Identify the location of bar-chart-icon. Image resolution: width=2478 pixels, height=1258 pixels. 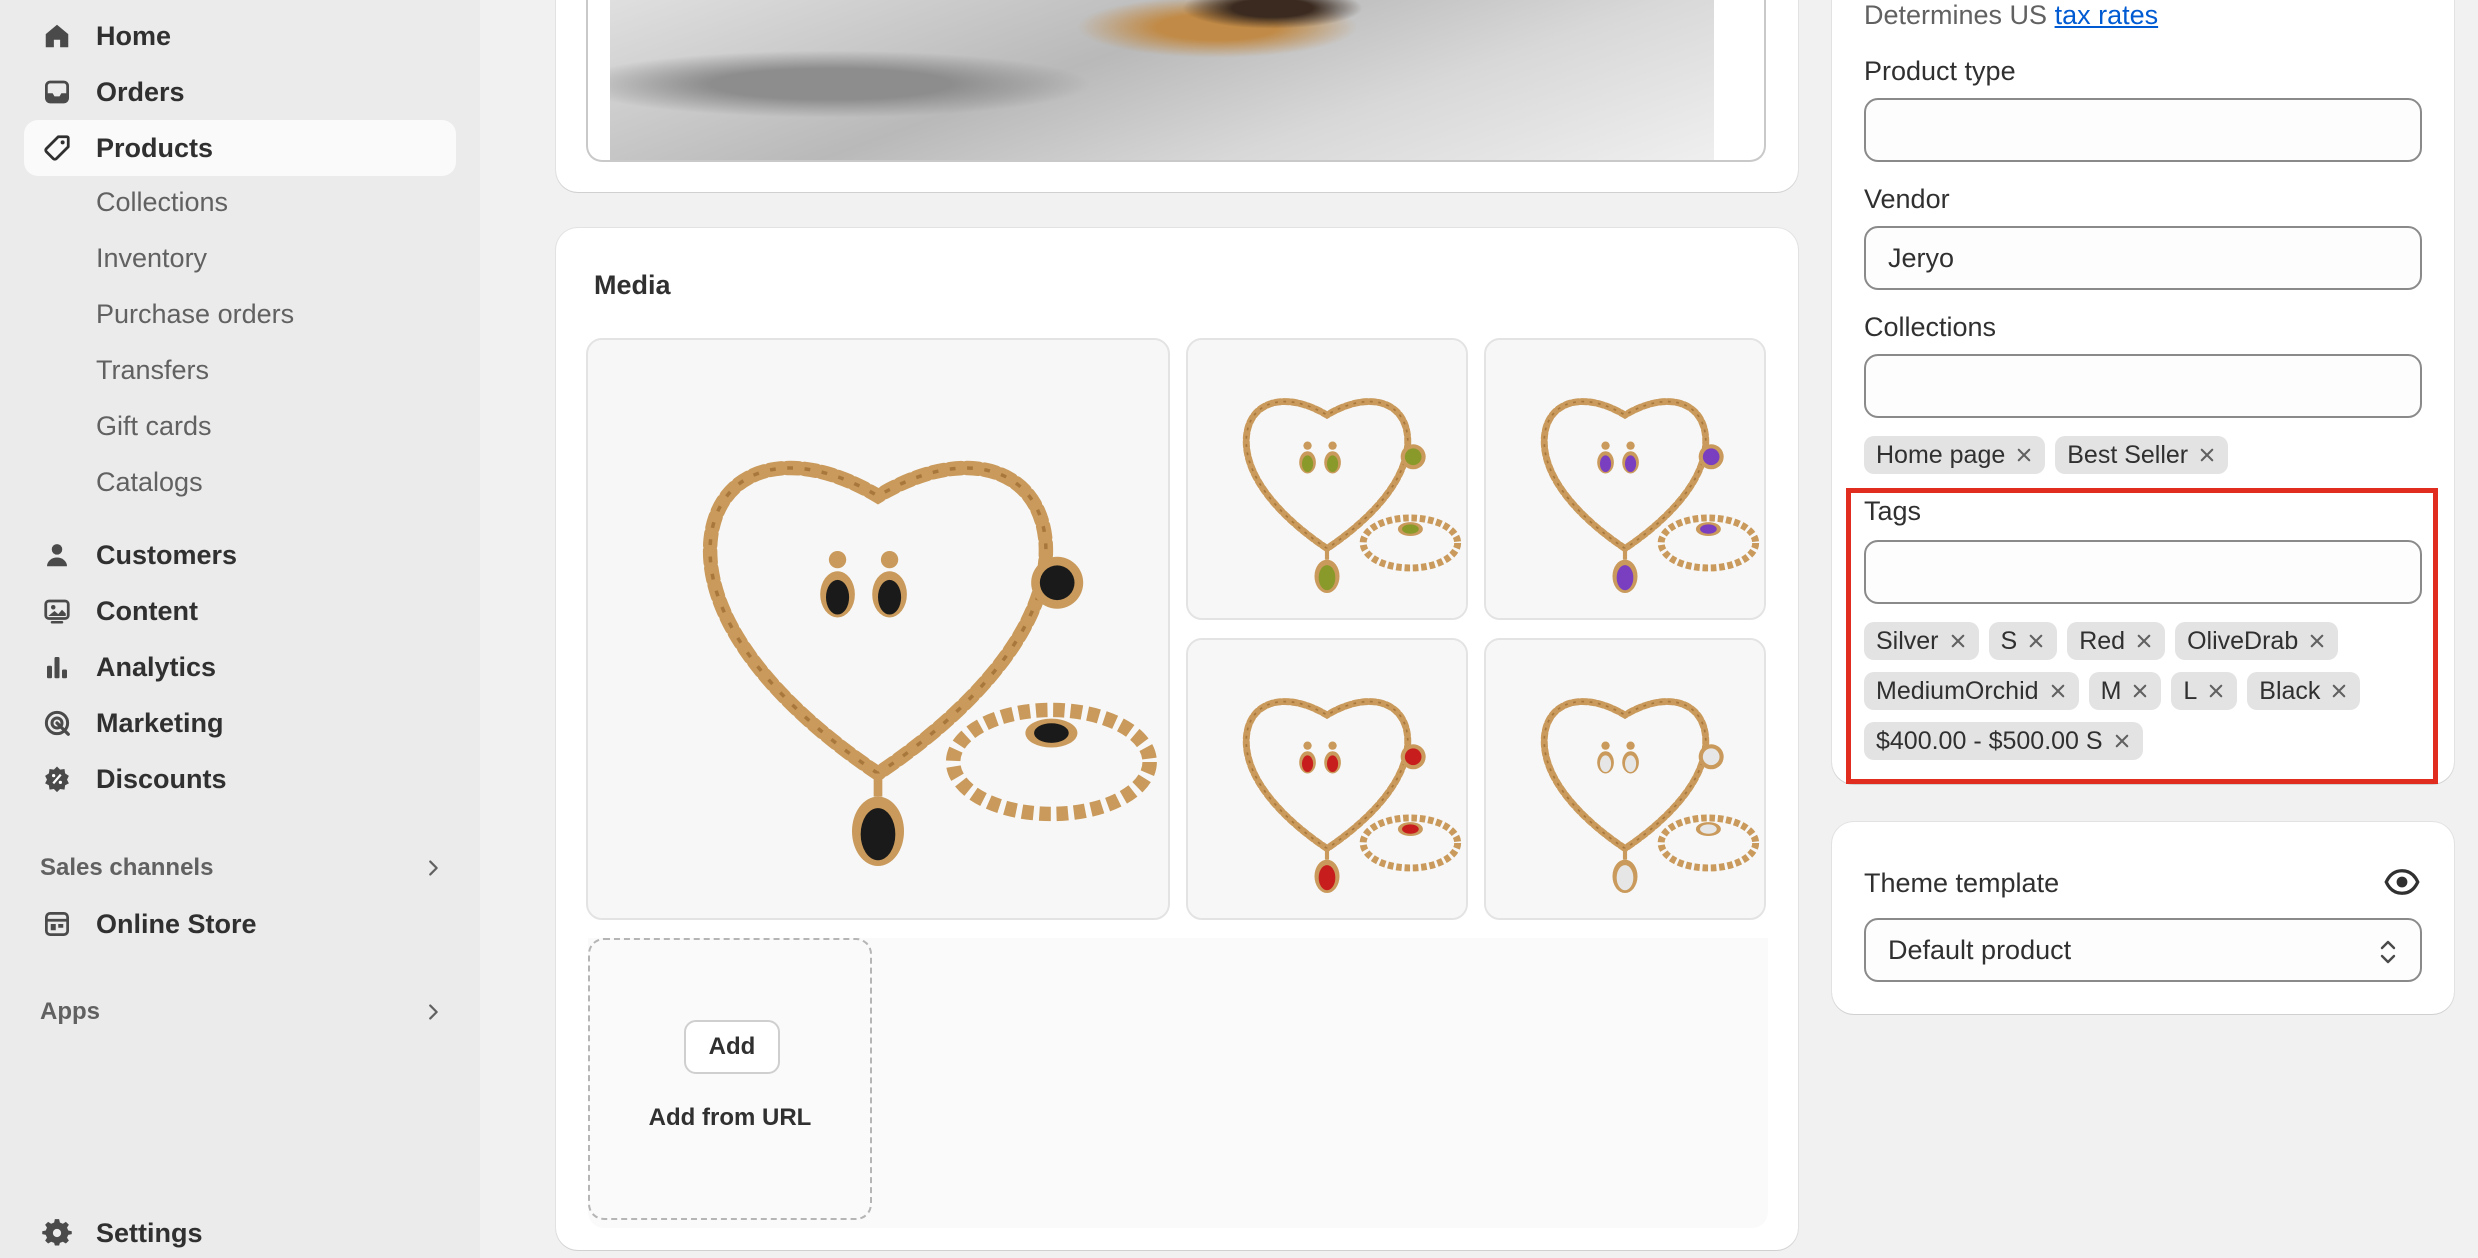
(57, 667).